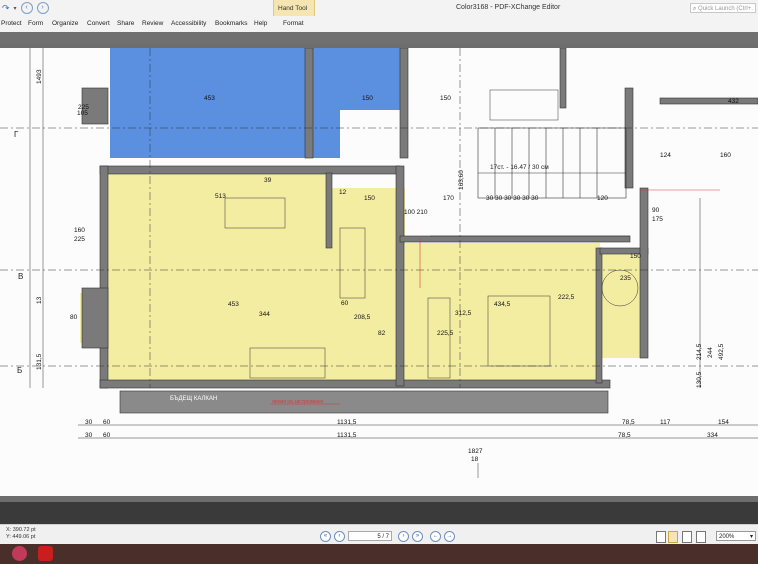  Describe the element at coordinates (45, 553) in the screenshot. I see `pdf-xchange-taskbar-icon` at that location.